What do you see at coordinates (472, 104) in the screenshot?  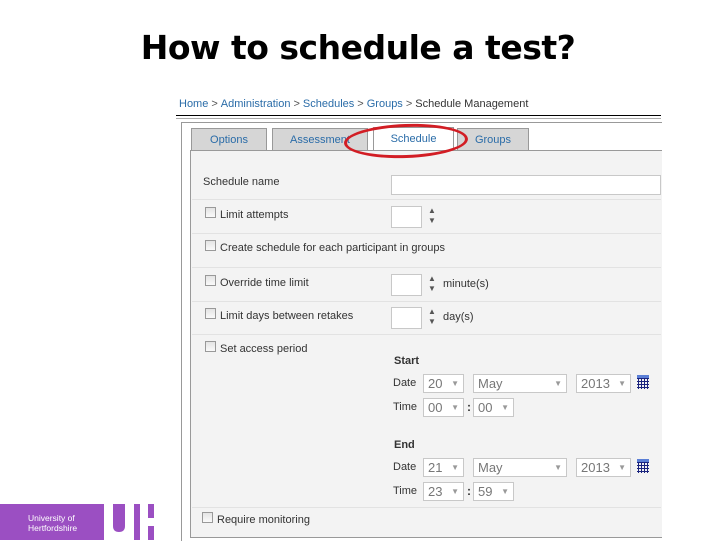 I see `breadcrumb-current: Schedule Management` at bounding box center [472, 104].